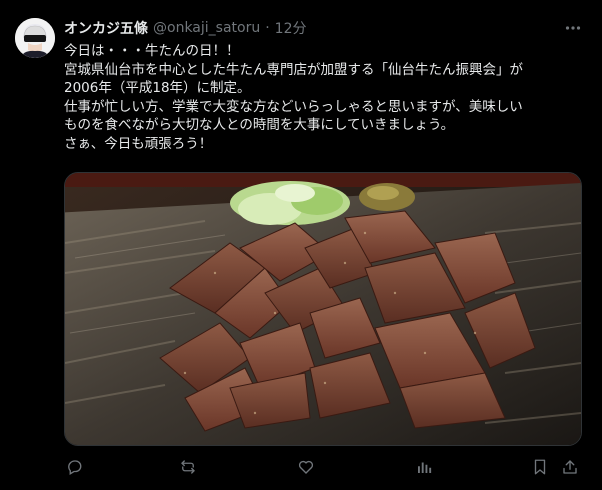 The image size is (602, 490). Describe the element at coordinates (540, 467) in the screenshot. I see `bookmark-icon` at that location.